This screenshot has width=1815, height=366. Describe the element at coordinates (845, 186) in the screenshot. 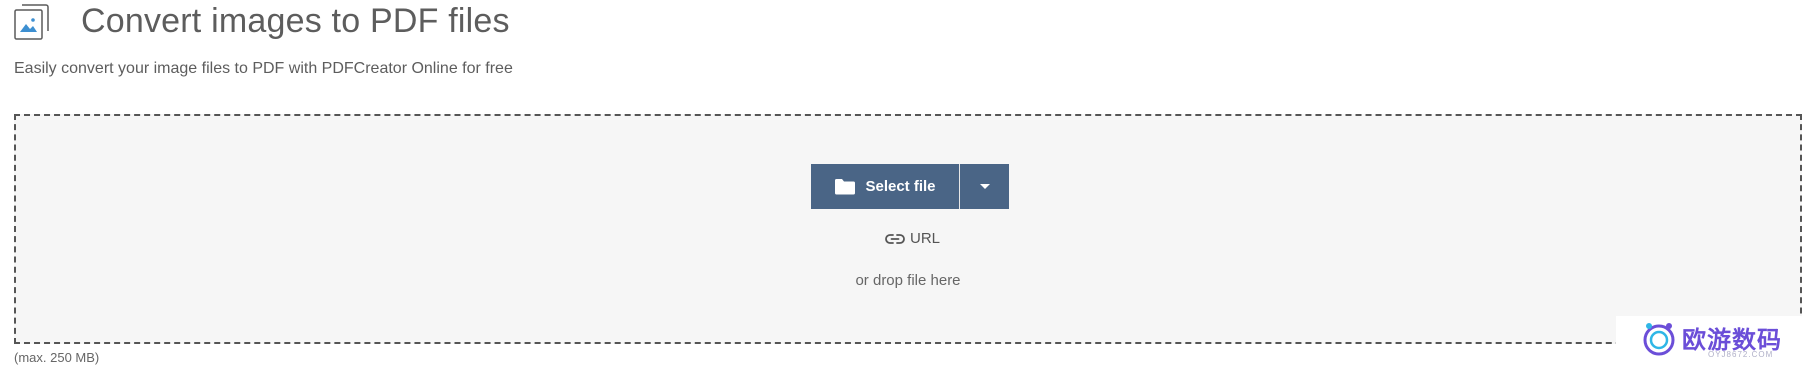

I see `folder-icon` at that location.